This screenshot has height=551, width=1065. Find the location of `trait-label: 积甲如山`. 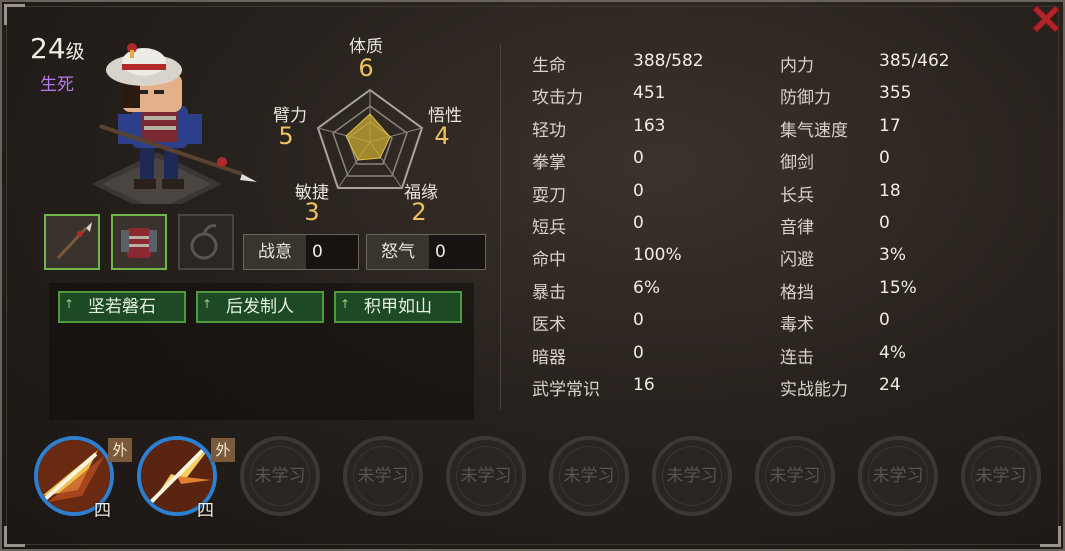

trait-label: 积甲如山 is located at coordinates (398, 307).